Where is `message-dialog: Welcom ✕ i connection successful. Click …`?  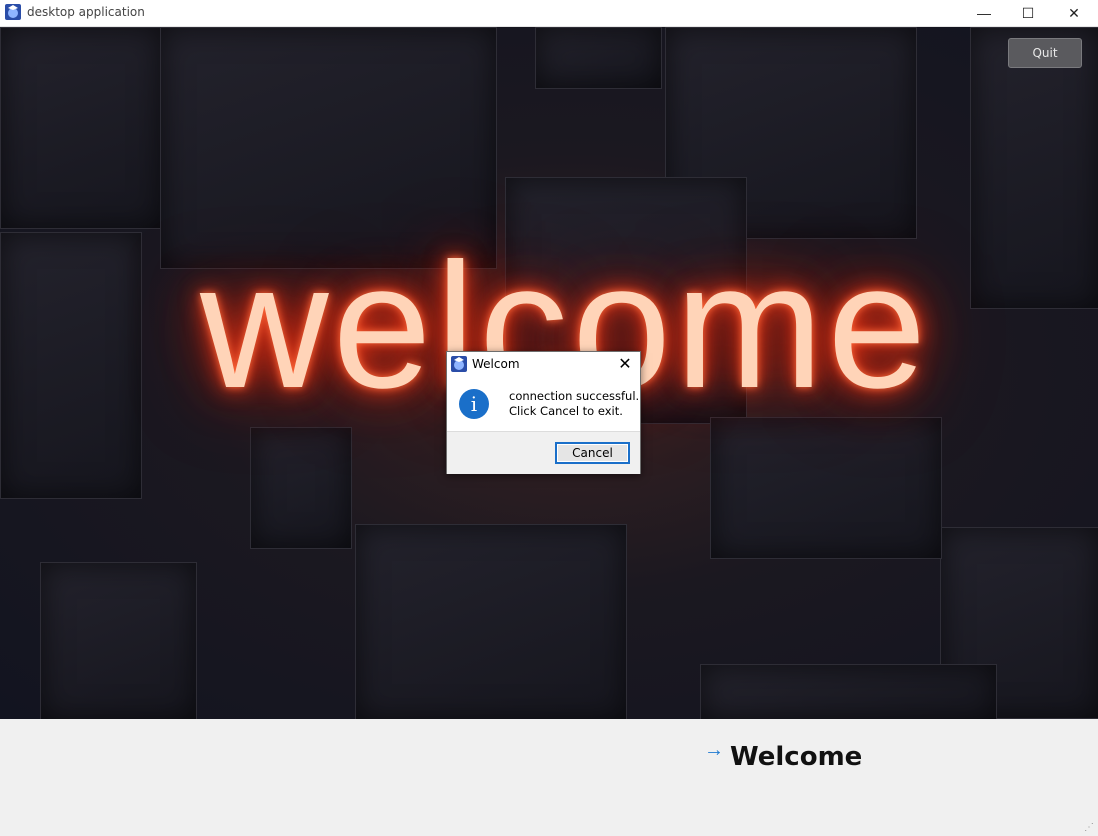 message-dialog: Welcom ✕ i connection successful. Click … is located at coordinates (543, 412).